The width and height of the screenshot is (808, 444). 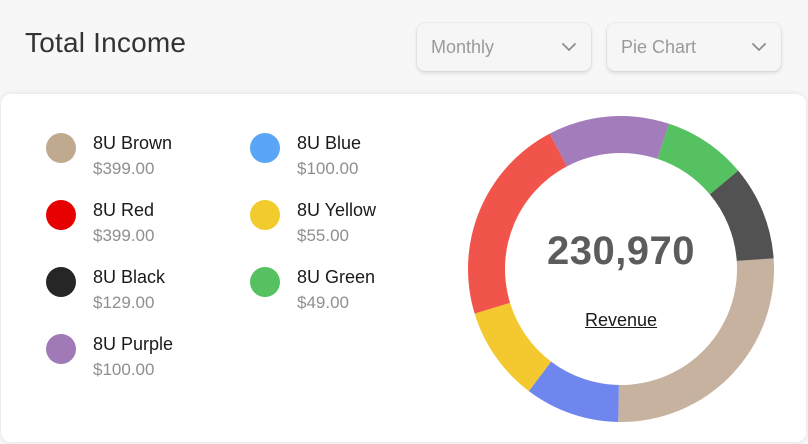 What do you see at coordinates (609, 141) in the screenshot?
I see `donut-slice-purple` at bounding box center [609, 141].